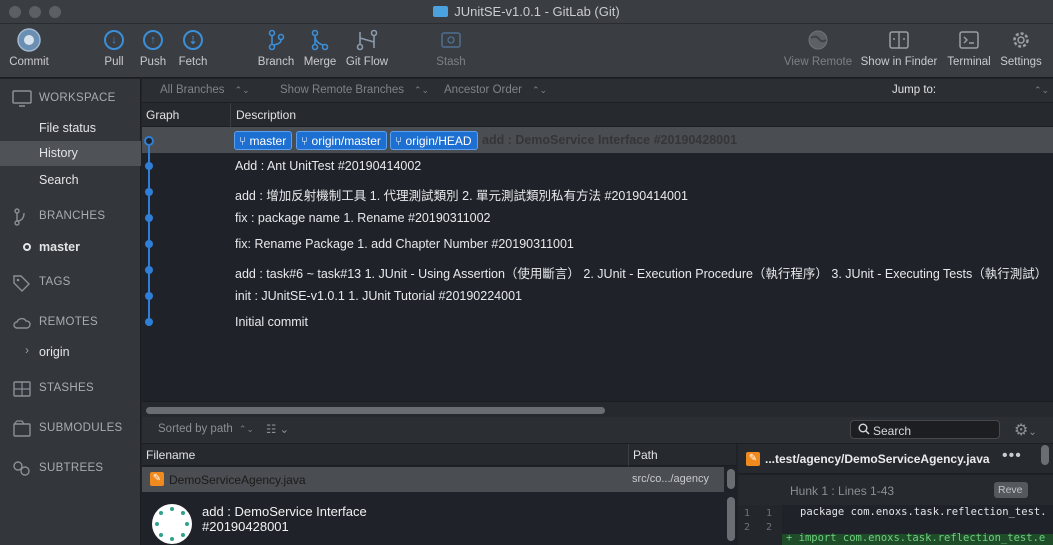  What do you see at coordinates (923, 512) in the screenshot?
I see `code-line: package com.enoxs.task.reflection_test.` at bounding box center [923, 512].